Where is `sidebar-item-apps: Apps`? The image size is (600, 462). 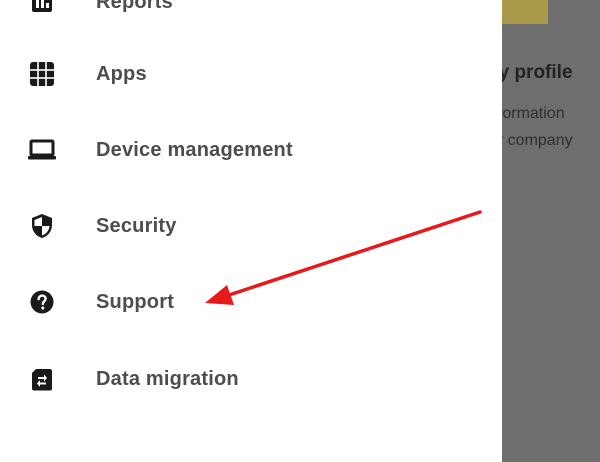
sidebar-item-apps: Apps is located at coordinates (251, 74).